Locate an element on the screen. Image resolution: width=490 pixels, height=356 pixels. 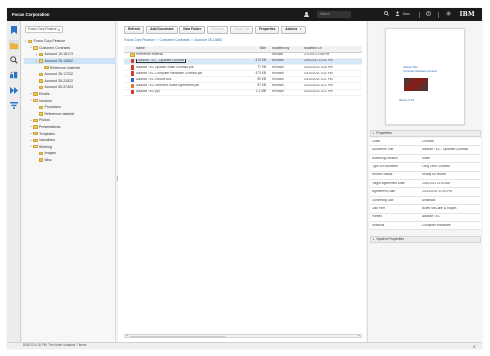
tree-node: Processes is located at coordinates (70, 107).